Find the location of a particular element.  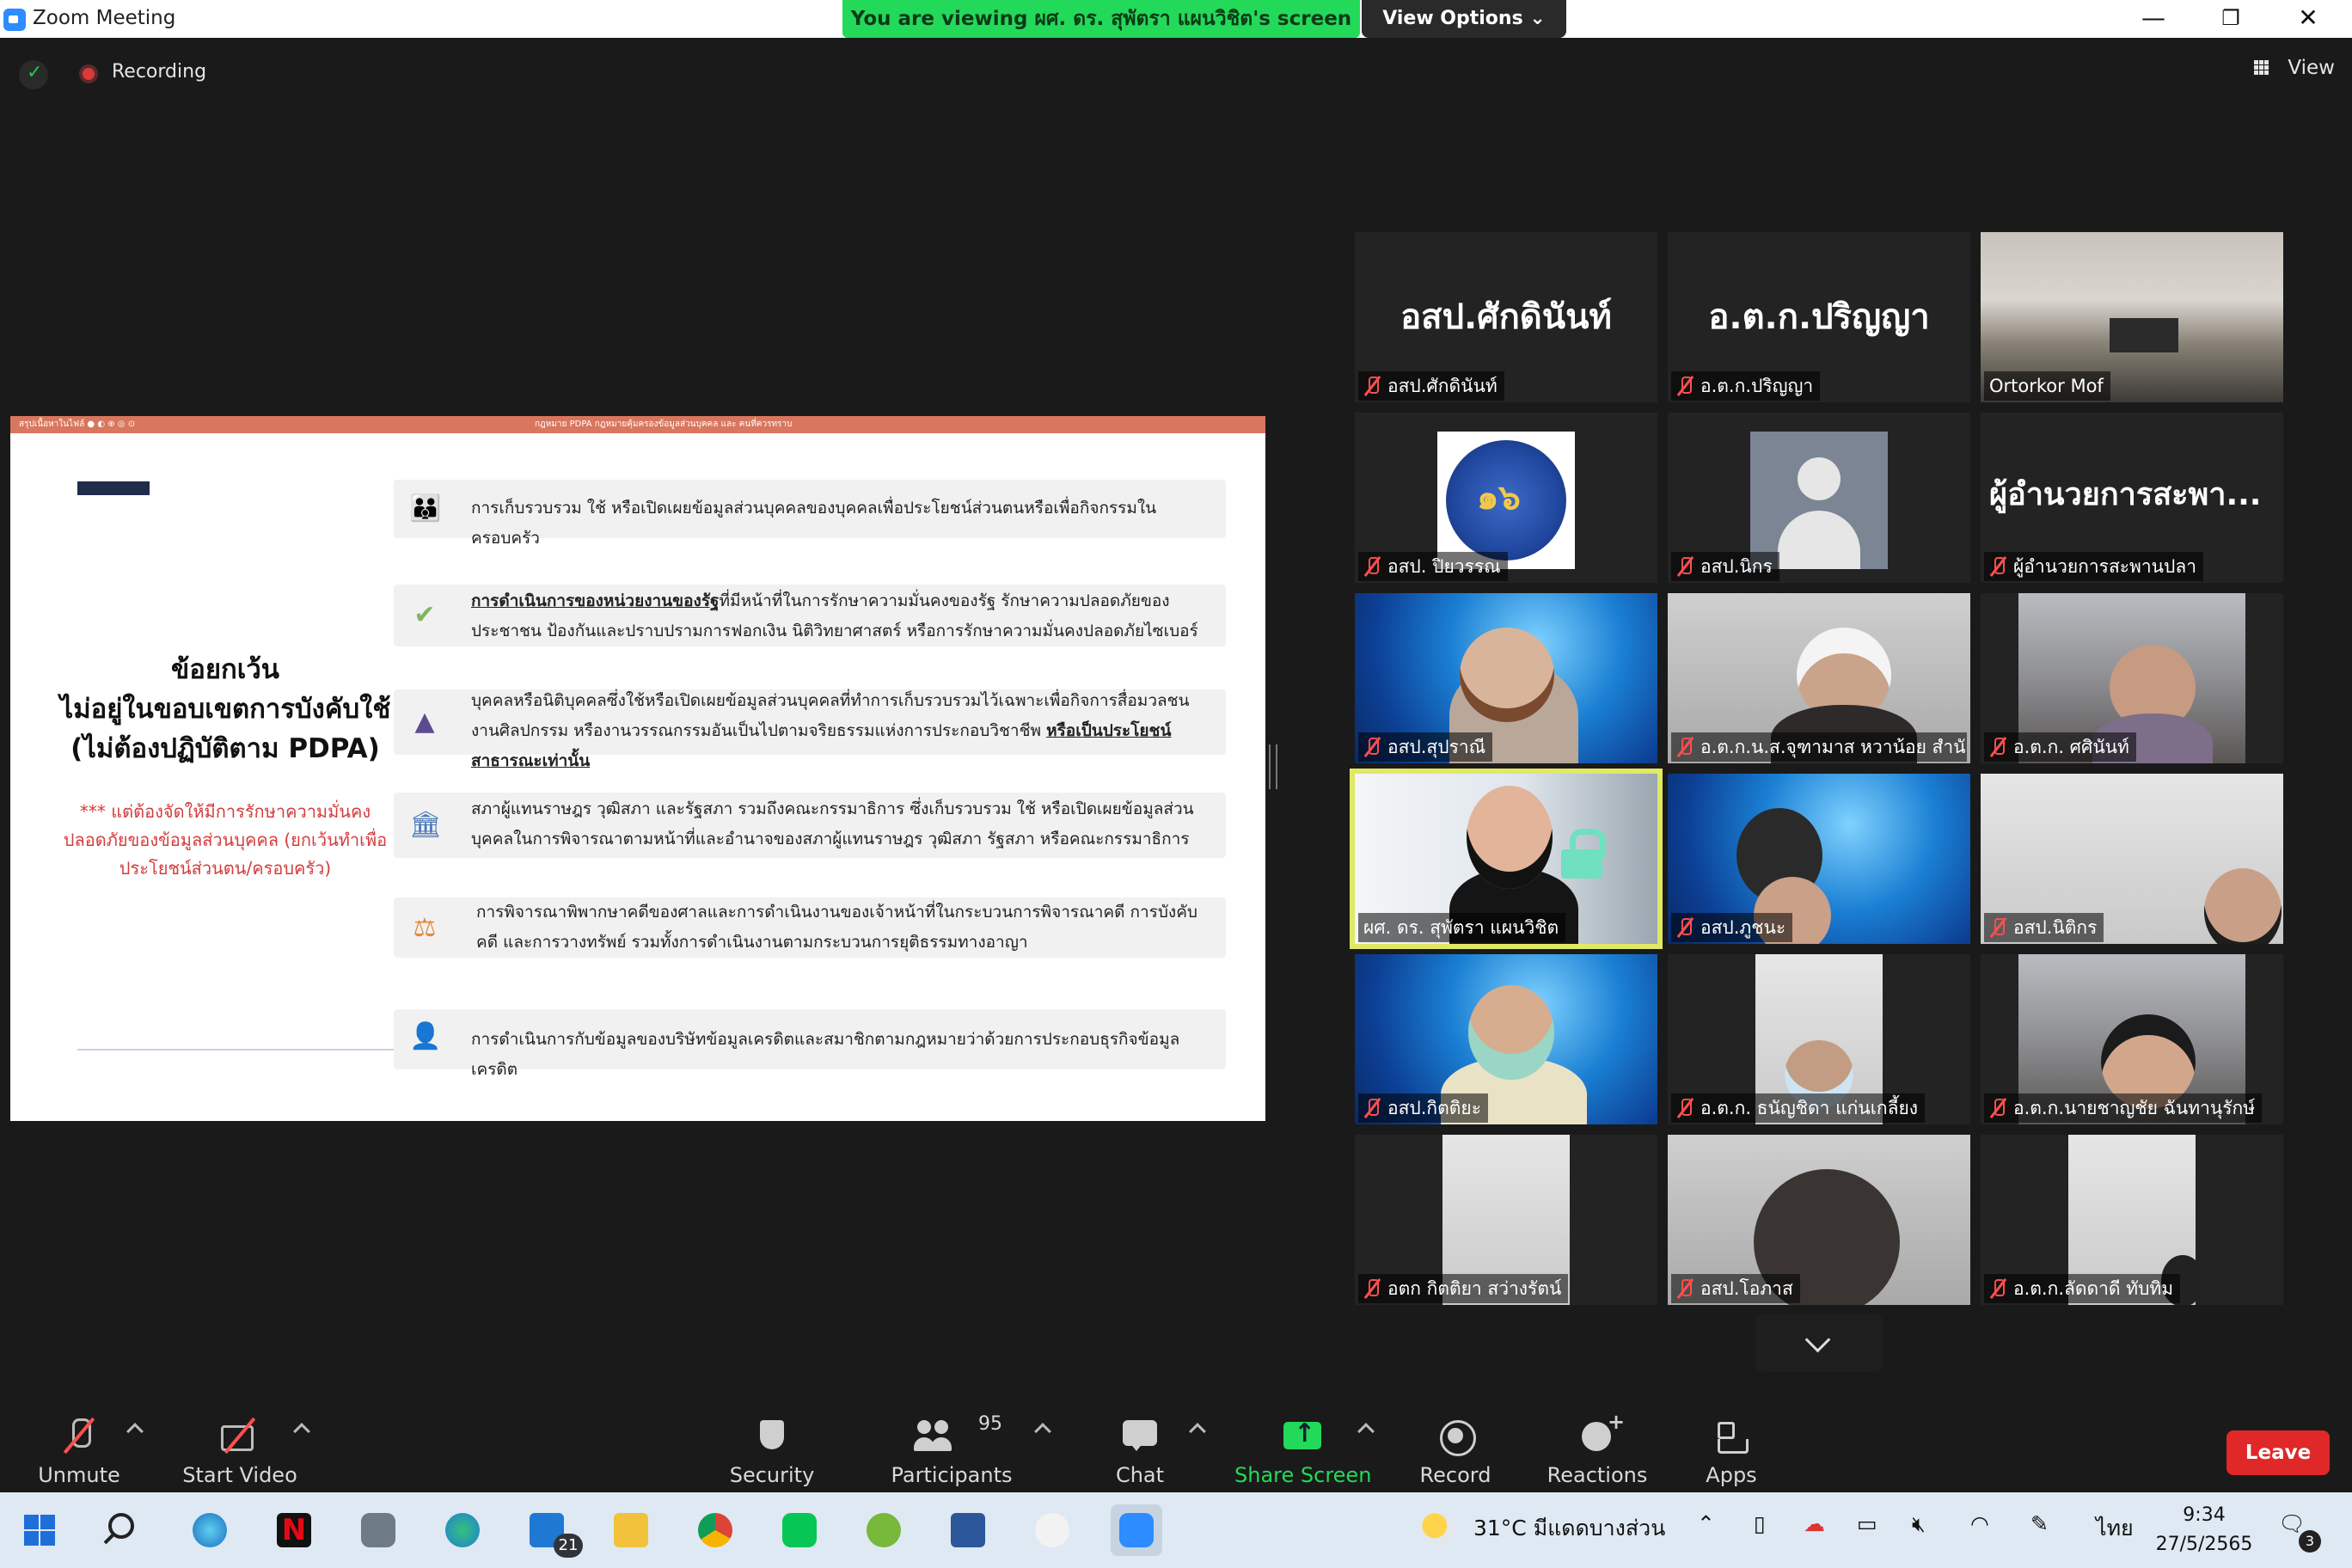

taskbar-chrome is located at coordinates (715, 1530).